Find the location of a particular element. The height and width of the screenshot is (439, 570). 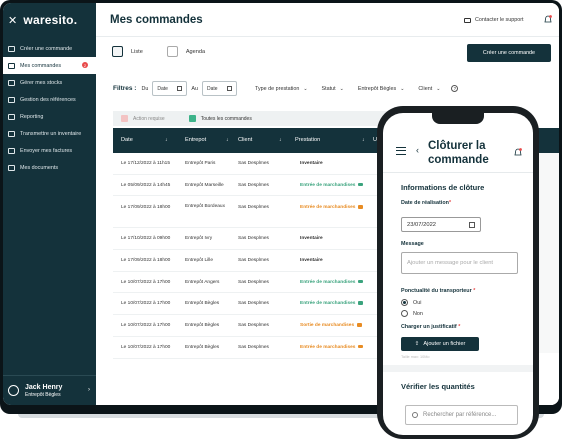

cell-date: Le 10/07/2022 à 17h00 is located at coordinates (145, 325).